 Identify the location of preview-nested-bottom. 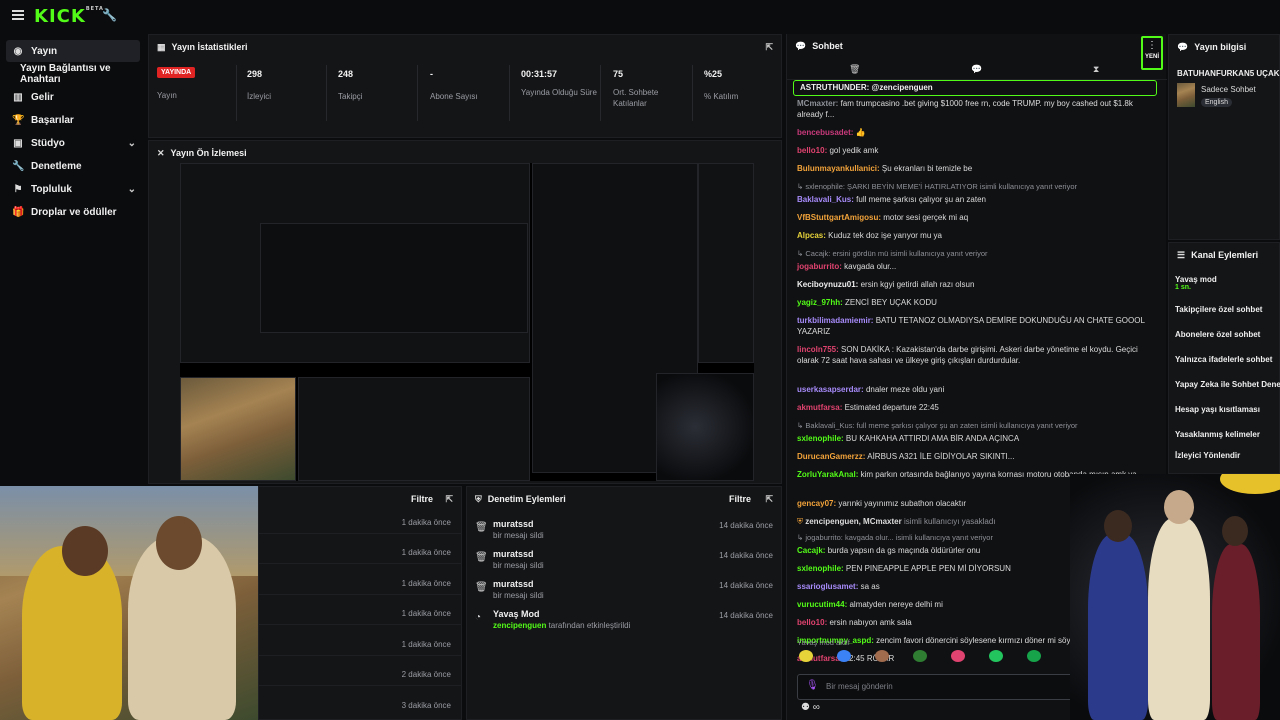
(414, 429).